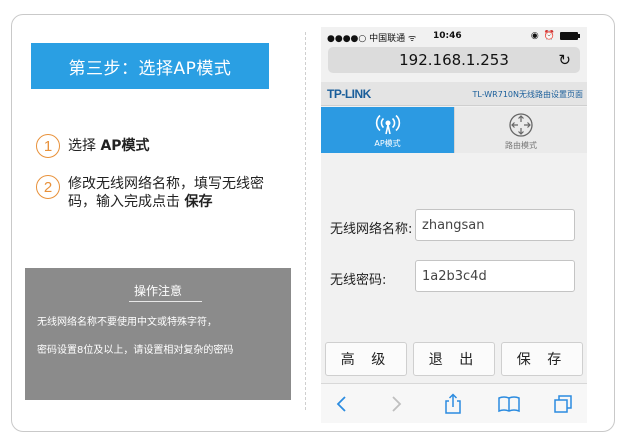 The image size is (626, 441). I want to click on tabs-icon, so click(563, 404).